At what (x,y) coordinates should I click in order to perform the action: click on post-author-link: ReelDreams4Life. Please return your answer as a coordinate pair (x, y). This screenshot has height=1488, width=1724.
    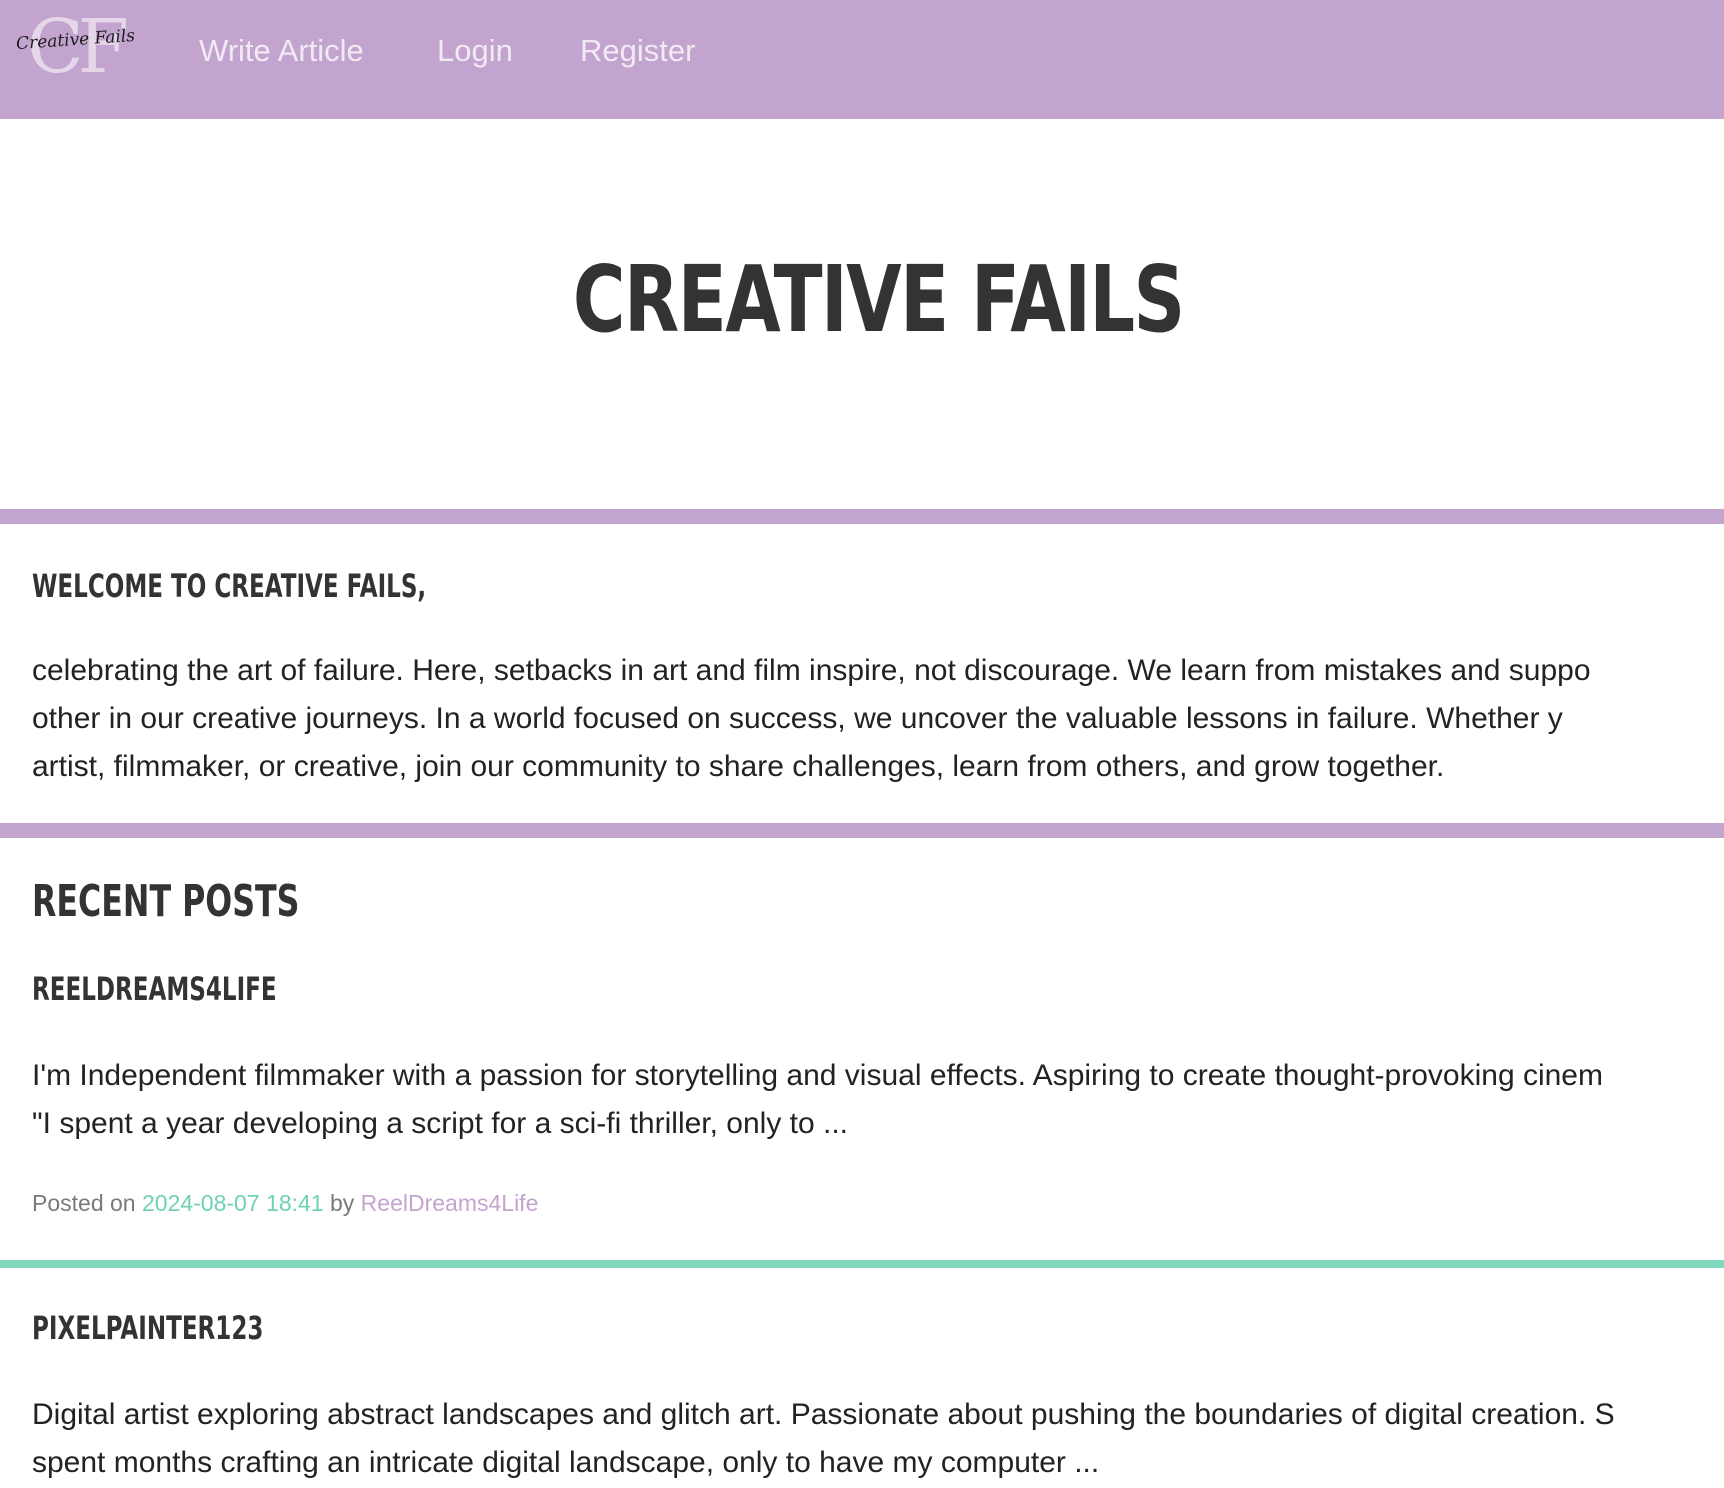
    Looking at the image, I should click on (450, 1203).